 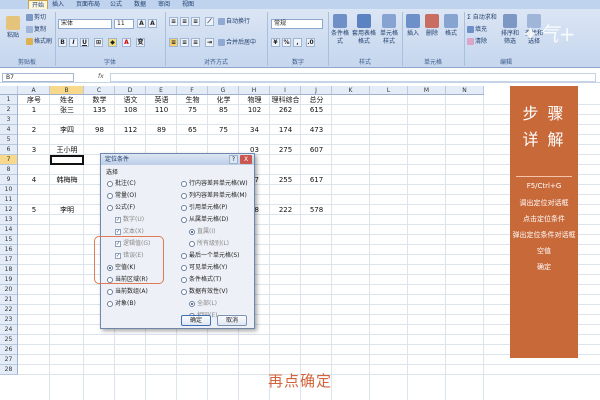 I want to click on merge-center-button: 合并后居中, so click(x=237, y=43).